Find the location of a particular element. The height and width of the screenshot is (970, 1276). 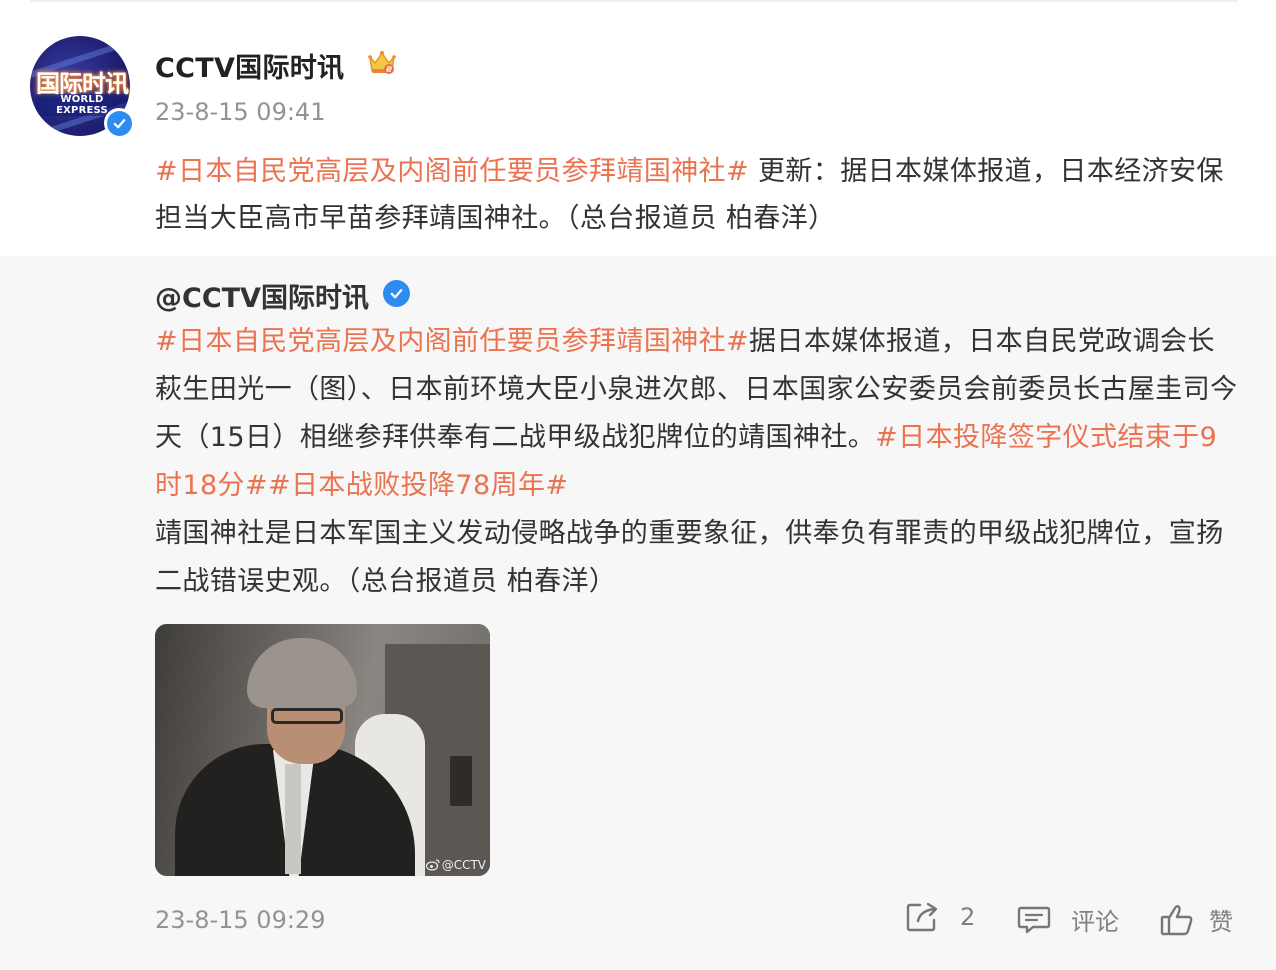

hashtag-link: #日本战败投降78周年# is located at coordinates (418, 485).